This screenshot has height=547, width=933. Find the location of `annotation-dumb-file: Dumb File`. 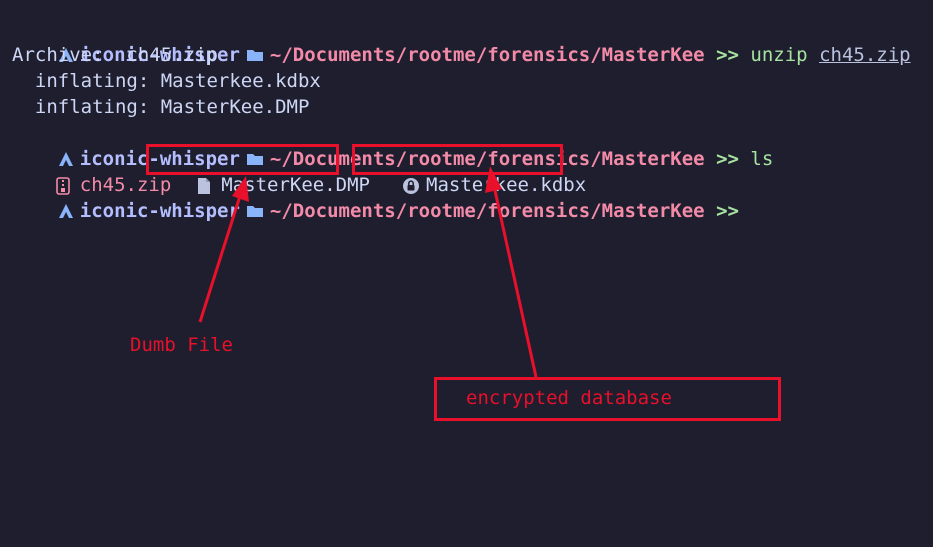

annotation-dumb-file: Dumb File is located at coordinates (181, 345).